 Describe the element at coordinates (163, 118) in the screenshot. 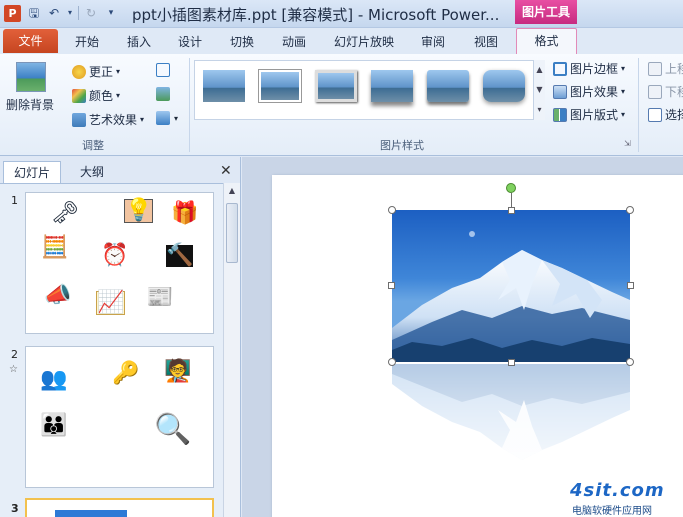

I see `reset-picture-icon` at that location.